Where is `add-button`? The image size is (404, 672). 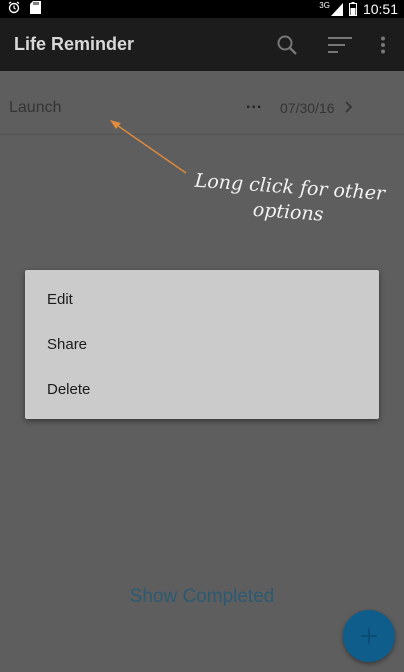 add-button is located at coordinates (369, 636).